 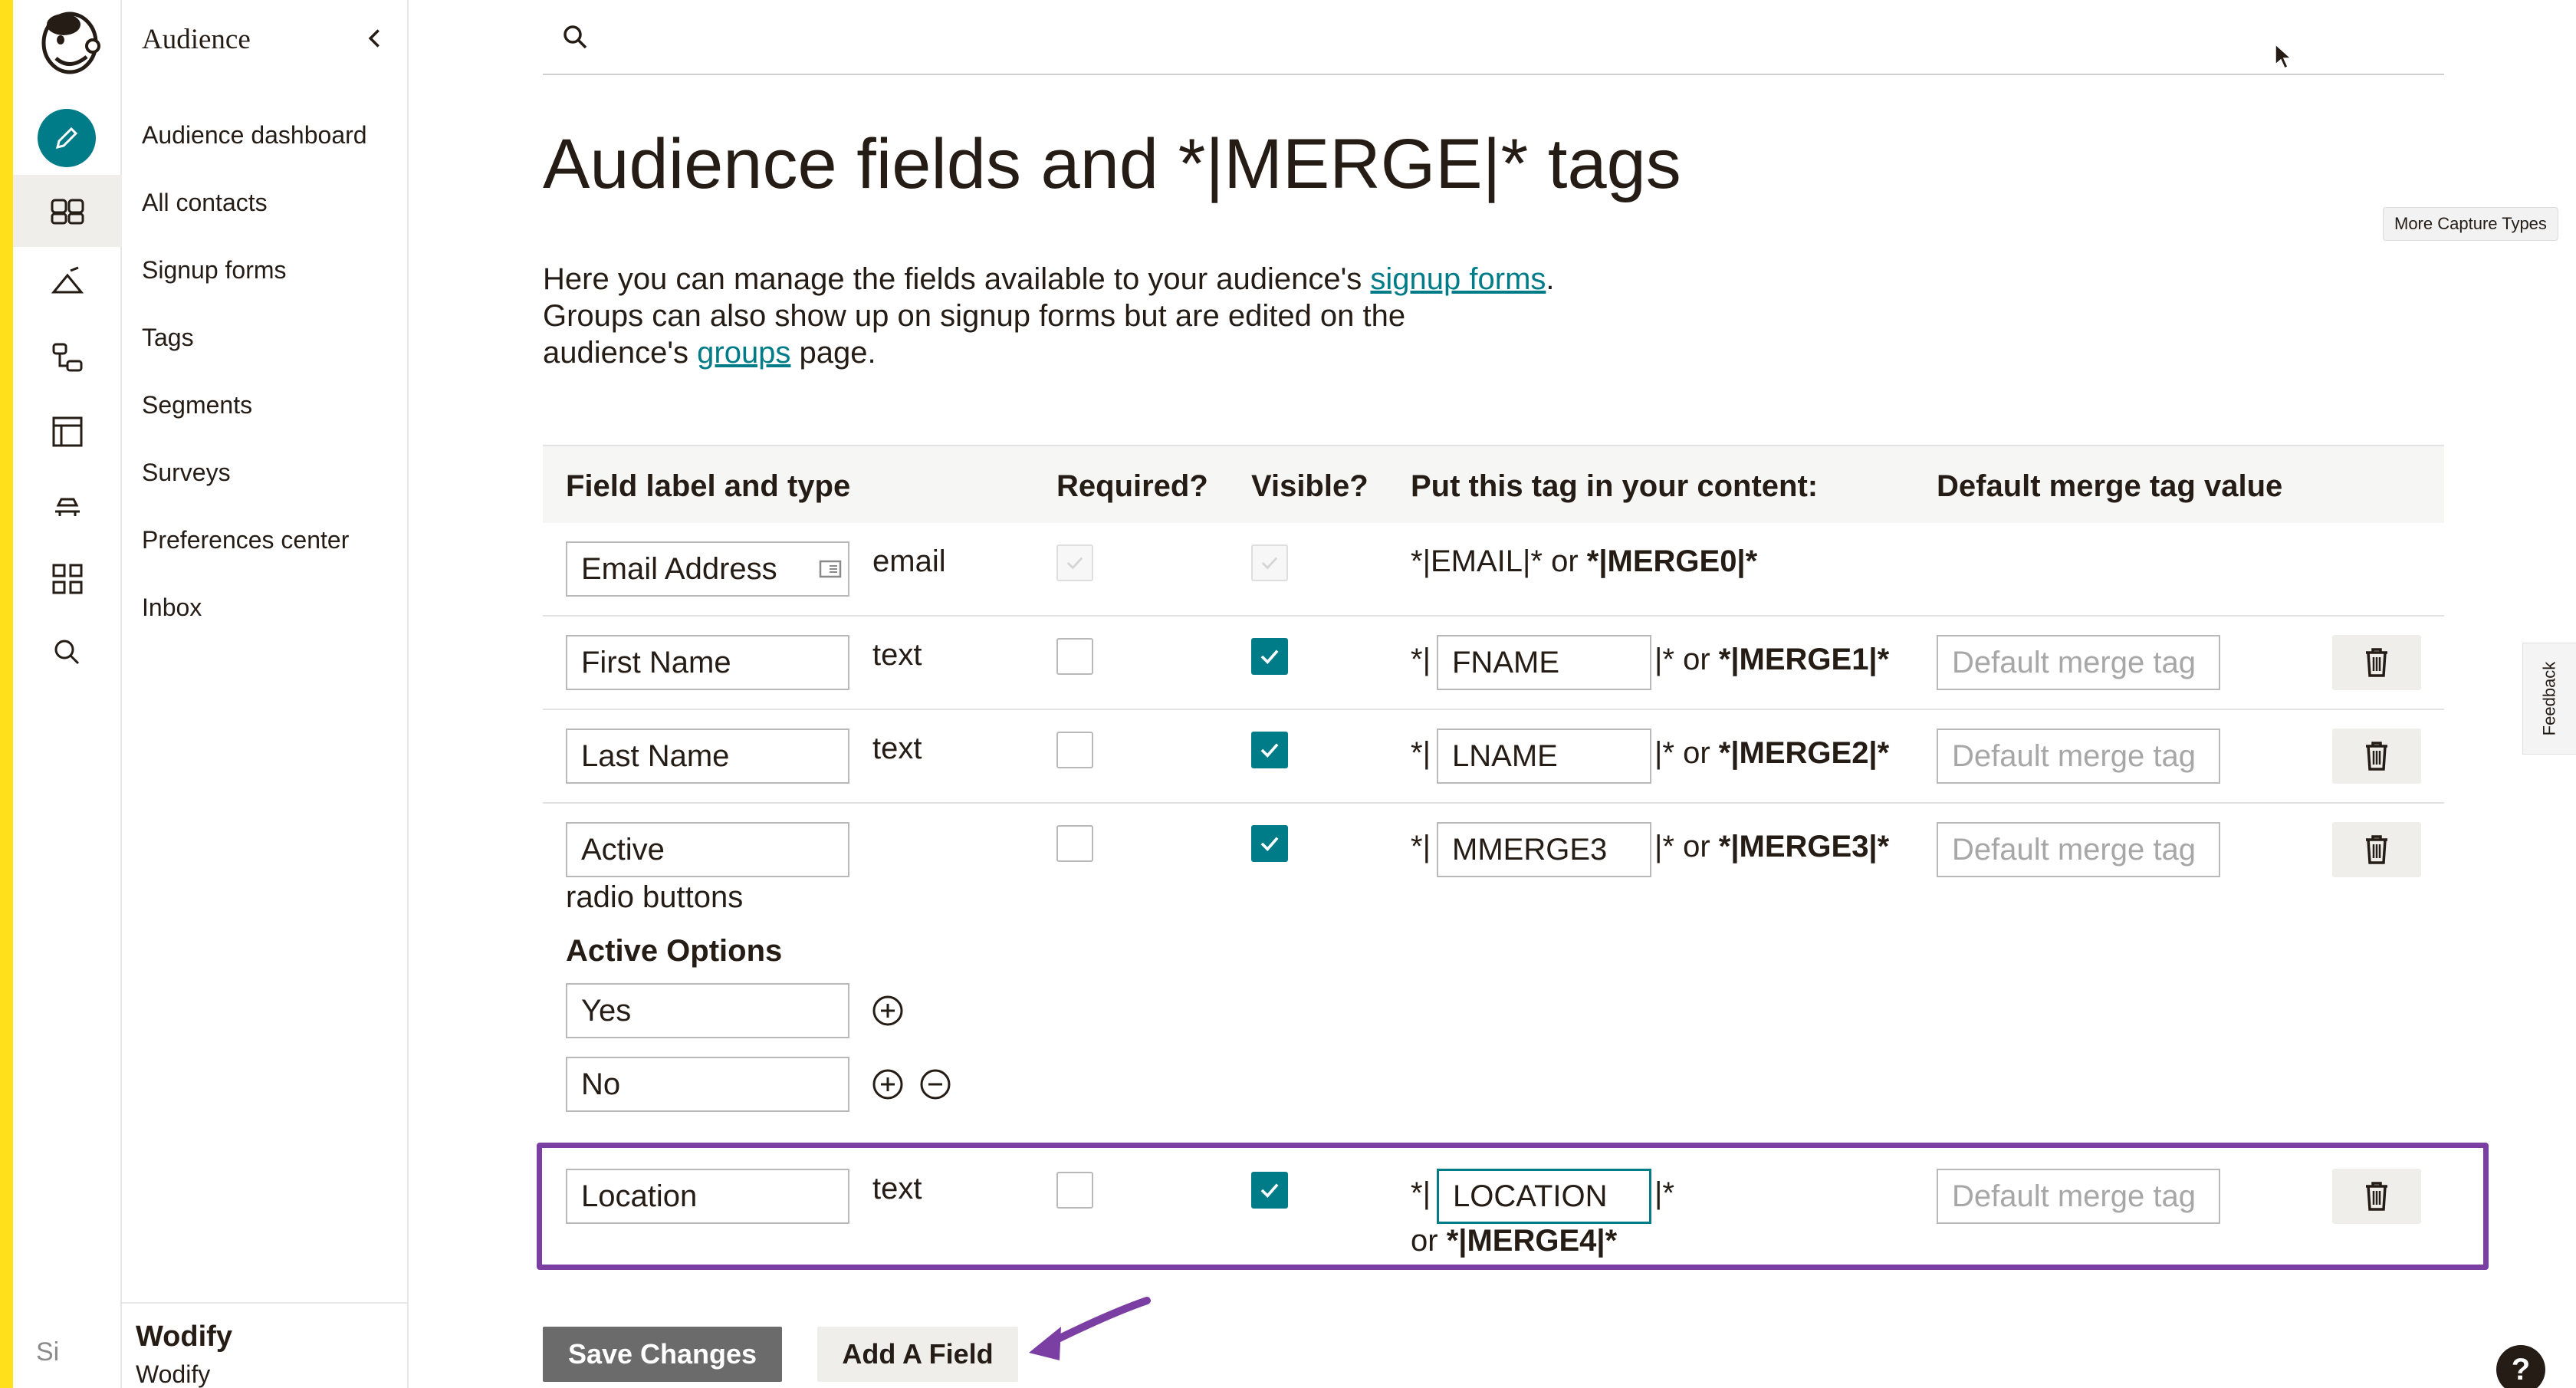 What do you see at coordinates (1664, 1193) in the screenshot?
I see `tag-suffix: |*` at bounding box center [1664, 1193].